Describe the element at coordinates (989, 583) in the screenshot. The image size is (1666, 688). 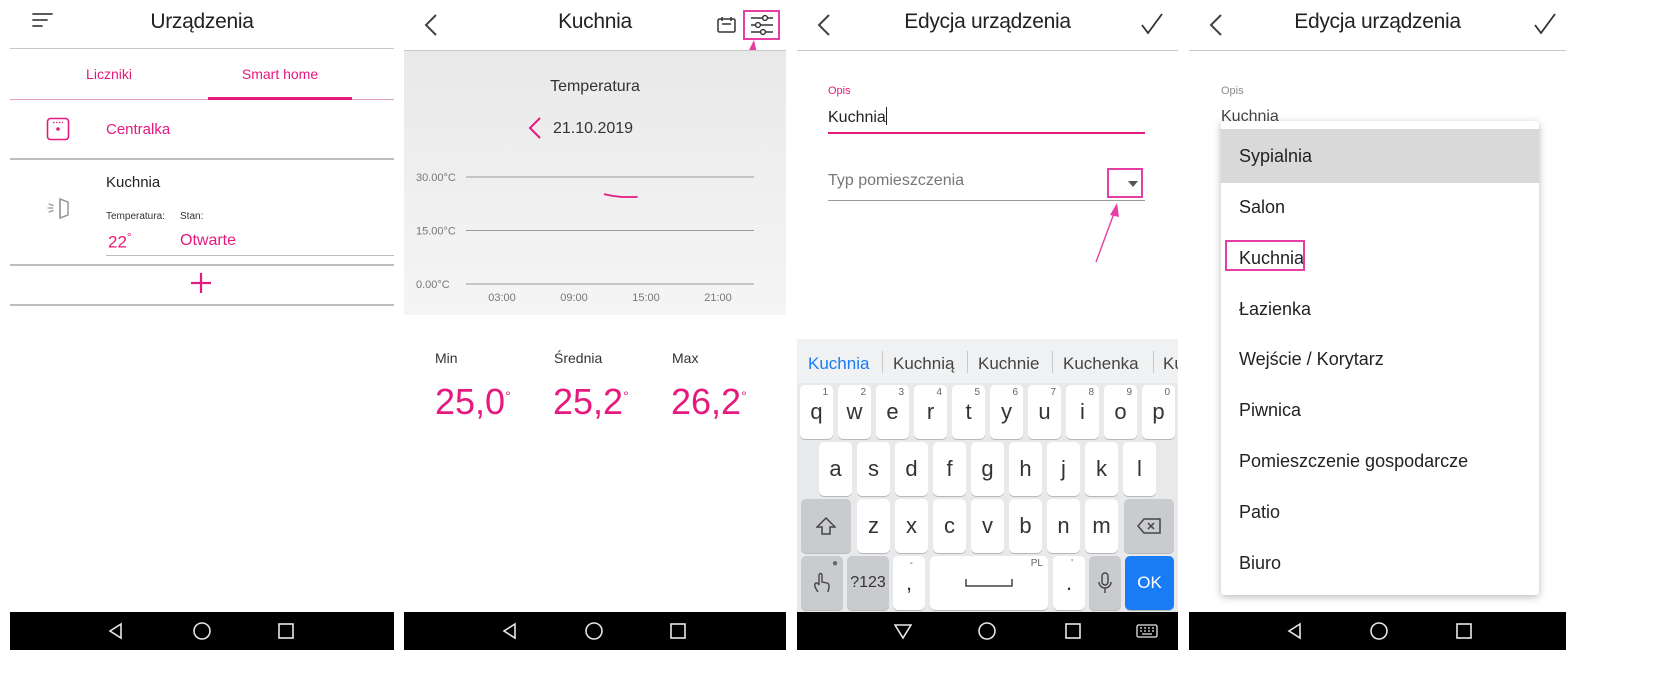
I see `space-key: PL` at that location.